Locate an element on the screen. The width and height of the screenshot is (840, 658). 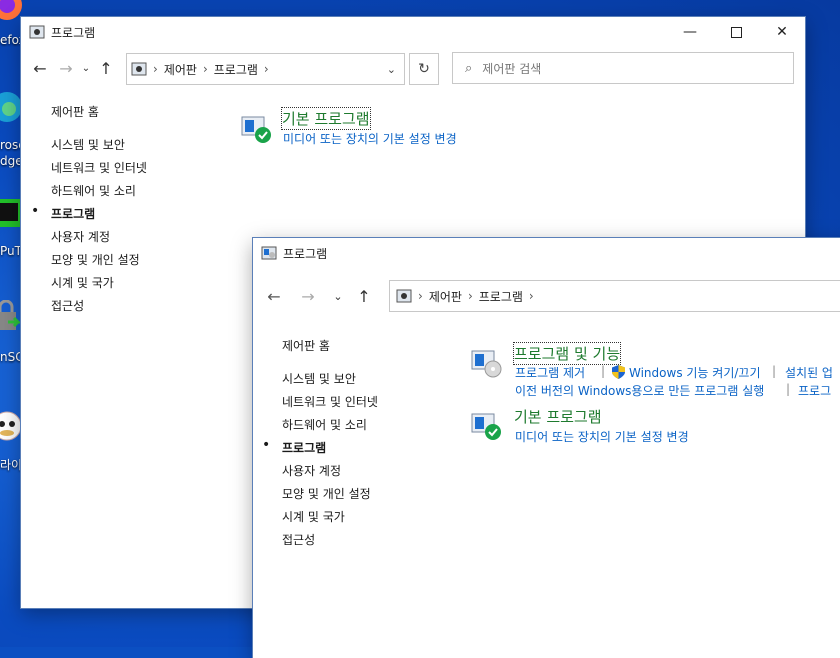
link-program-more: 프로그 is located at coordinates (814, 390).